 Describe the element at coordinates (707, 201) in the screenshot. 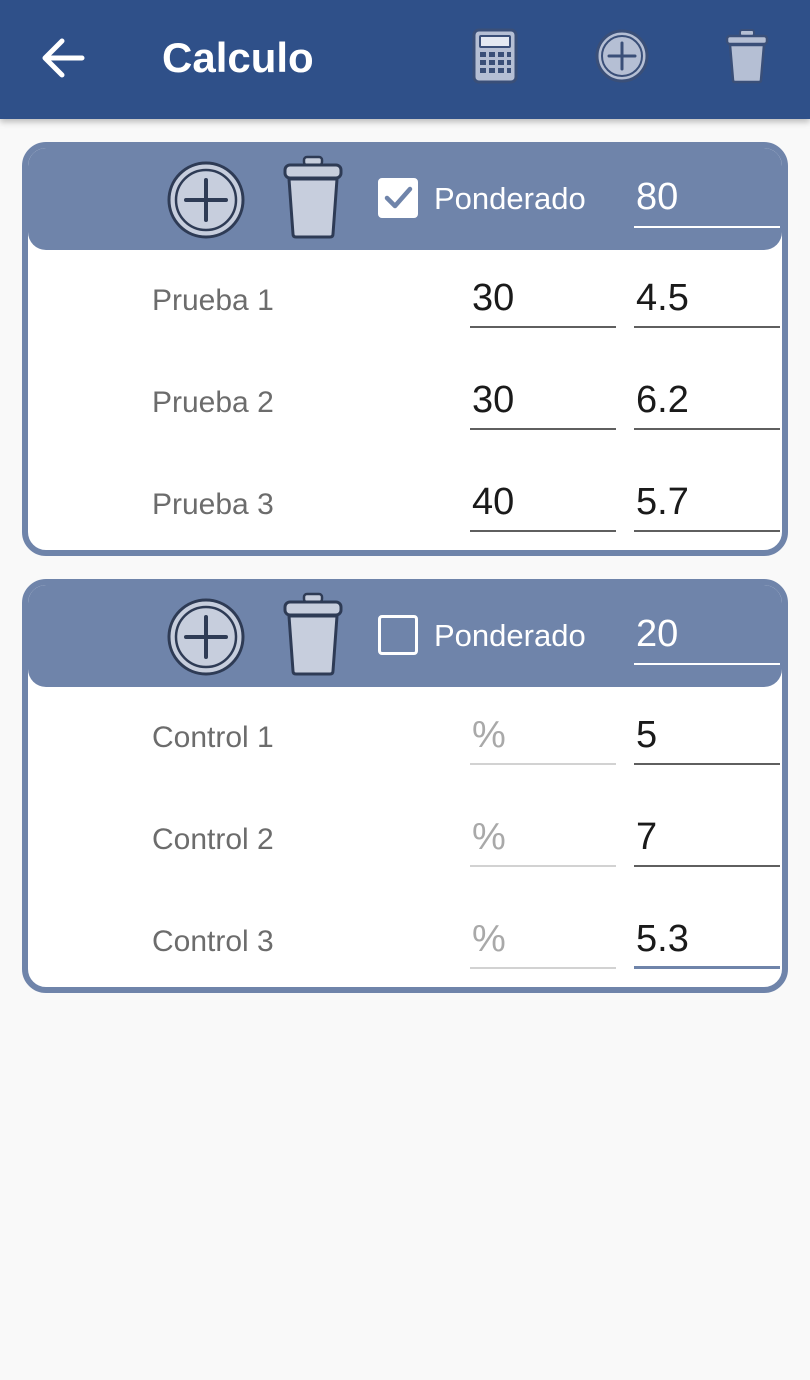

I see `group-weight-input: 80` at that location.